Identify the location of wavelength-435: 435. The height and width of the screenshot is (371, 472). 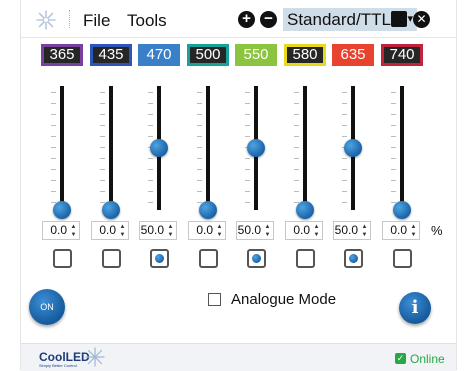
(111, 55).